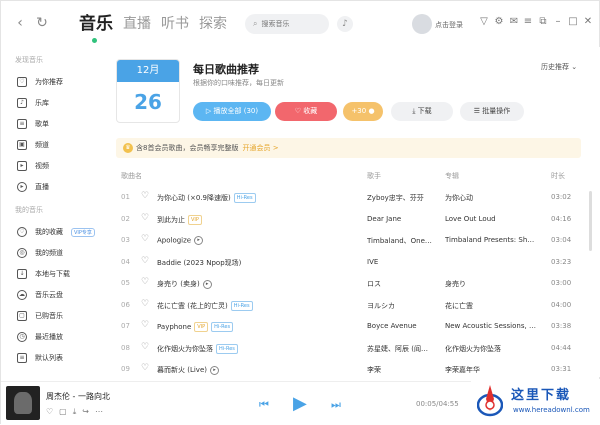 The height and width of the screenshot is (425, 600). Describe the element at coordinates (363, 111) in the screenshot. I see `gold-bonus-button: +30 ●` at that location.